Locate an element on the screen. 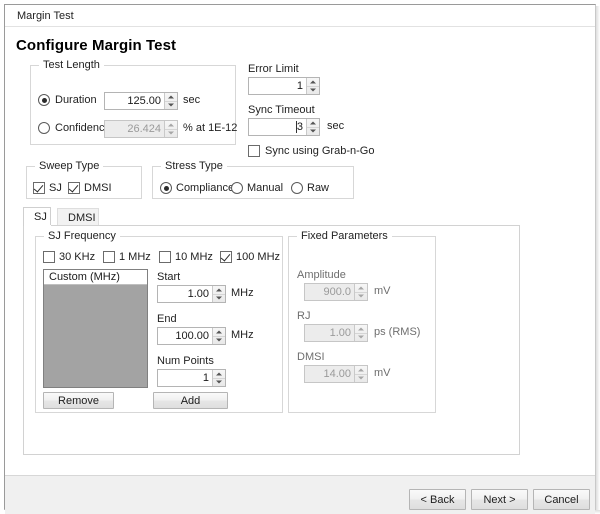  error-limit-spinner is located at coordinates (312, 86).